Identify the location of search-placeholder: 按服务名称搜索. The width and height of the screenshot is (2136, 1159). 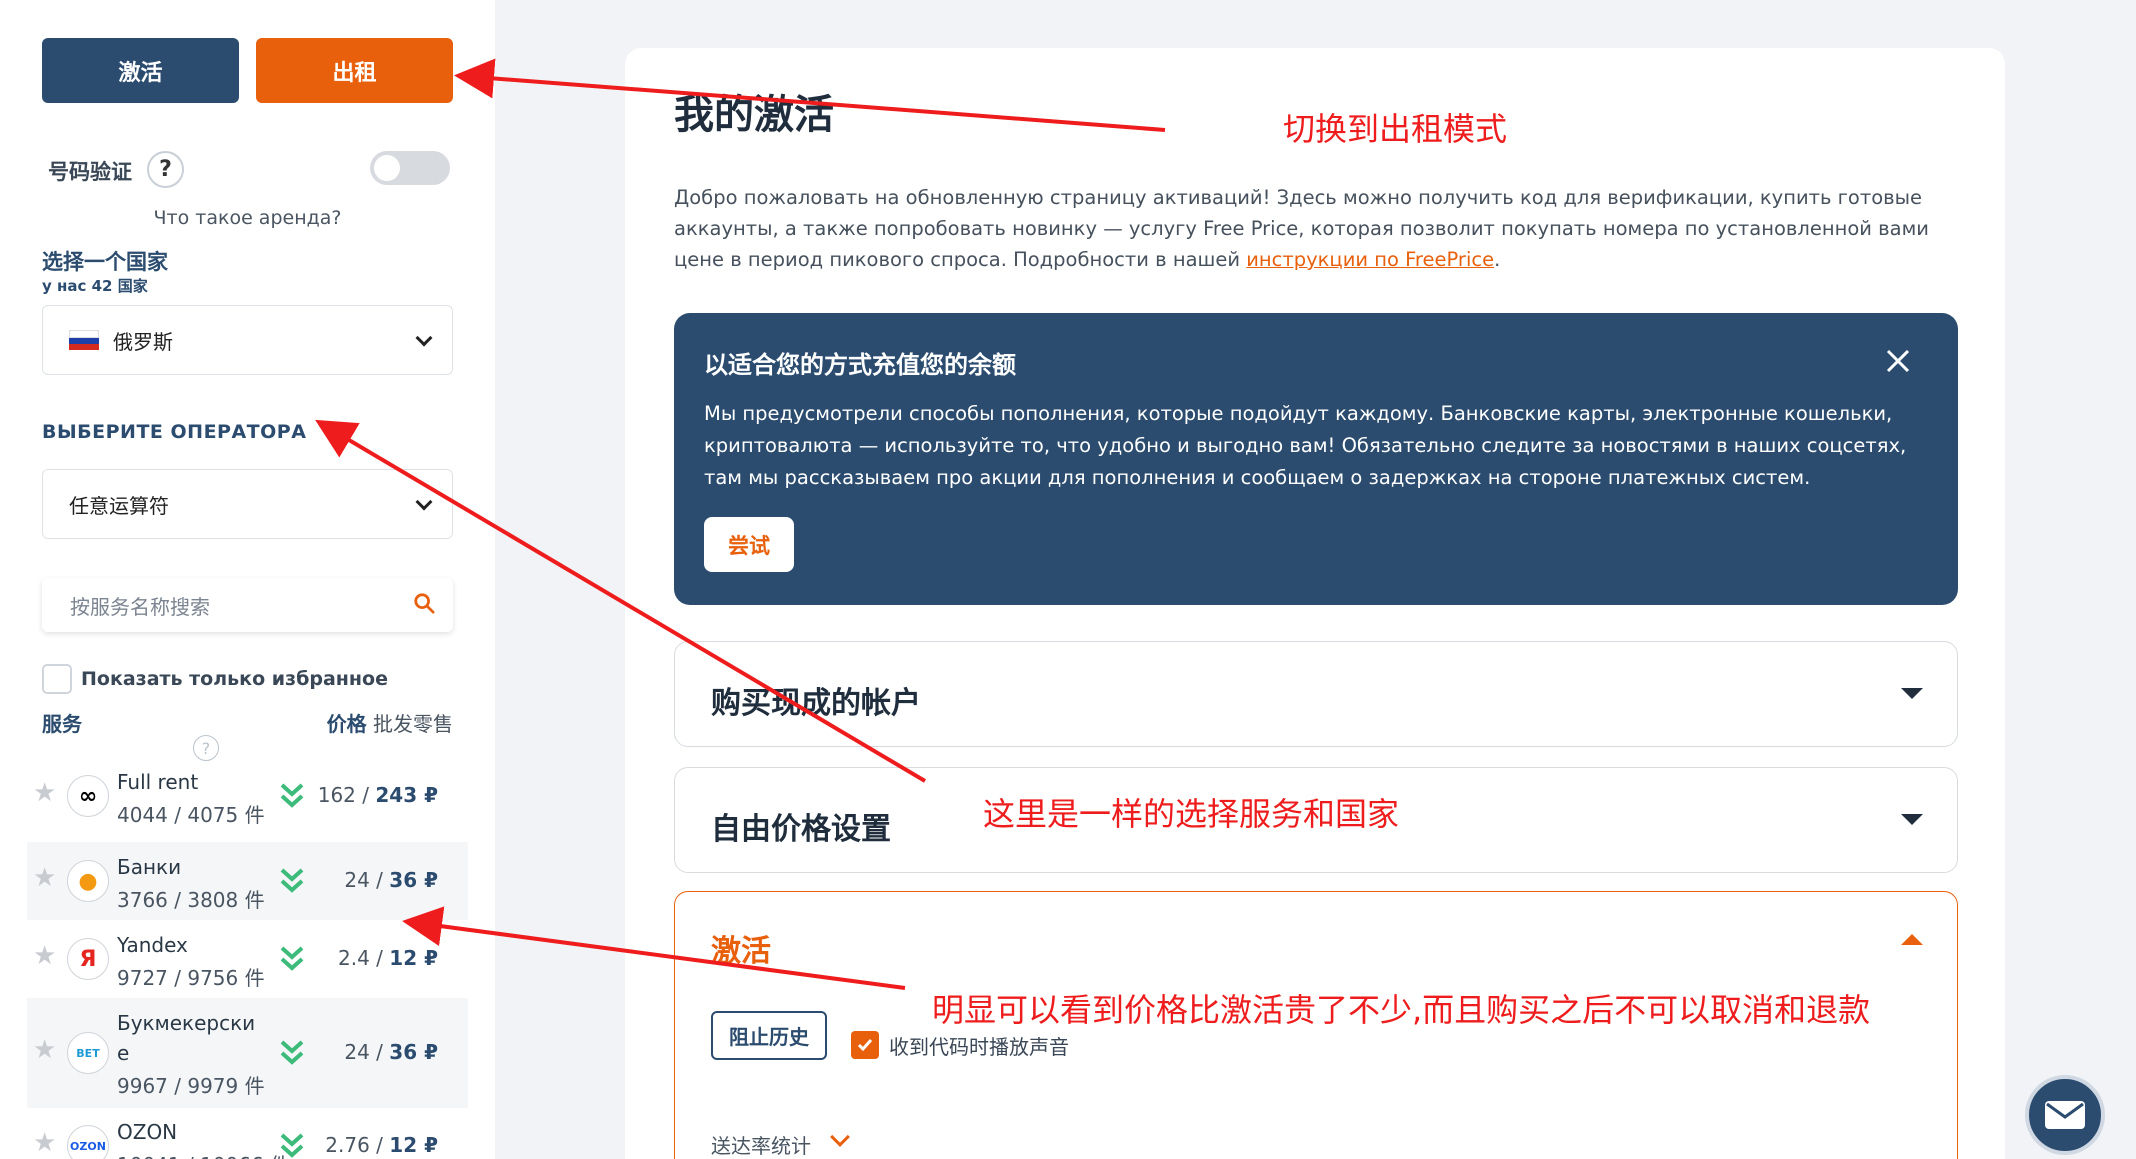
(140, 606).